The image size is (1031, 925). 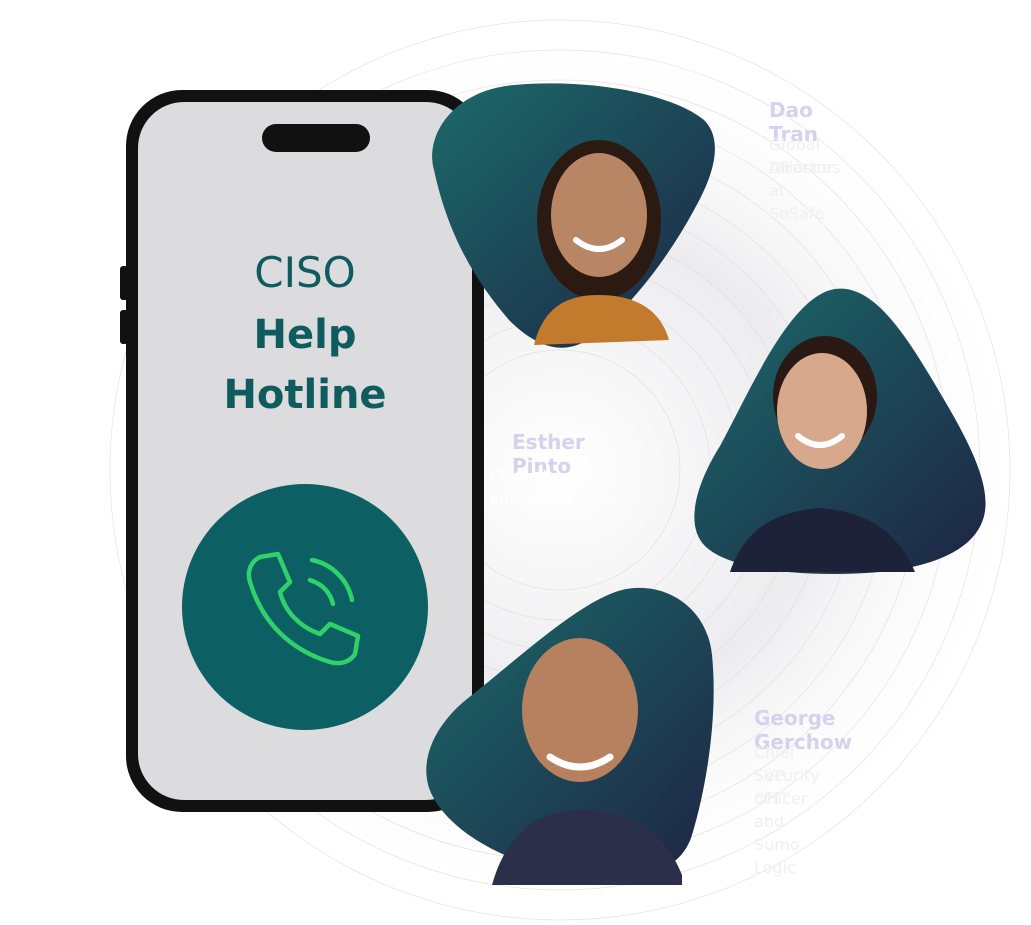 I want to click on speaker-role: Director at SoSafe, so click(x=801, y=190).